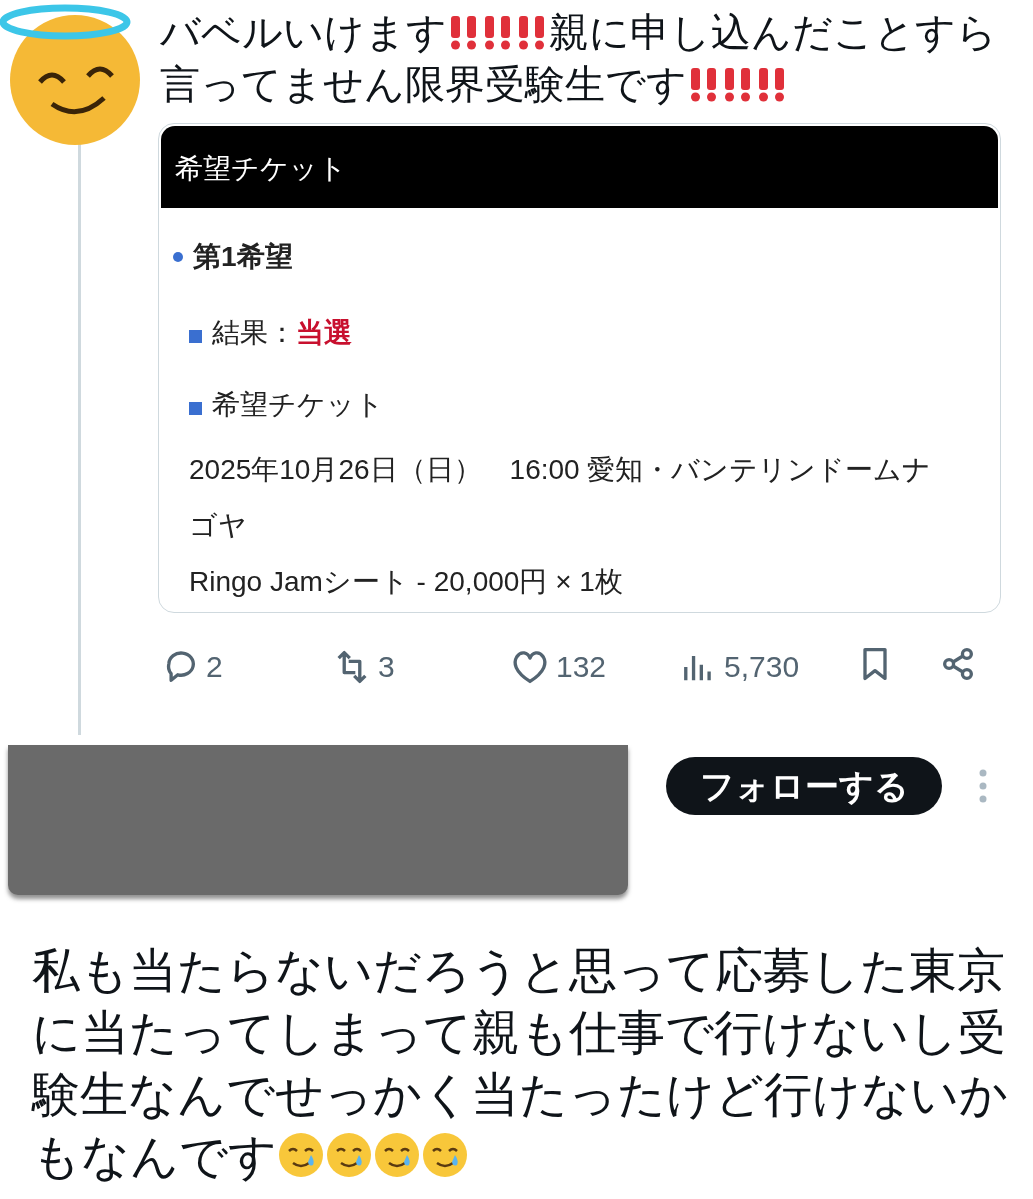 The height and width of the screenshot is (1199, 1033). What do you see at coordinates (178, 257) in the screenshot?
I see `bullet-icon` at bounding box center [178, 257].